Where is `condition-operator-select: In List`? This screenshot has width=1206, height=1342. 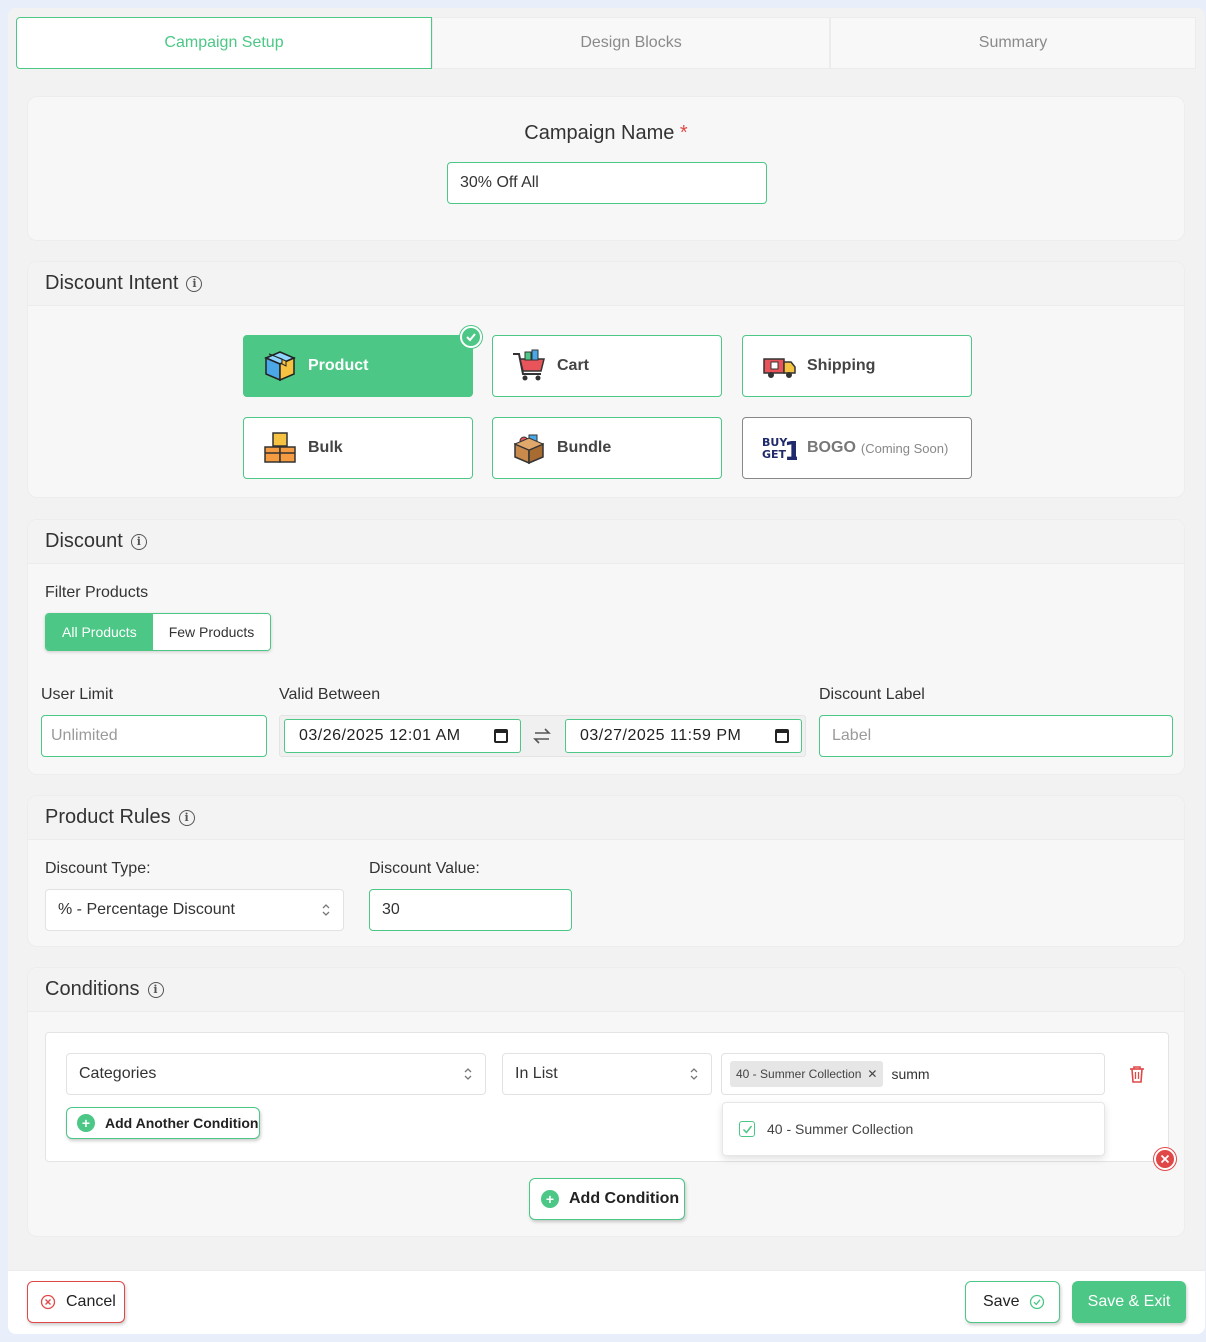
condition-operator-select: In List is located at coordinates (607, 1074).